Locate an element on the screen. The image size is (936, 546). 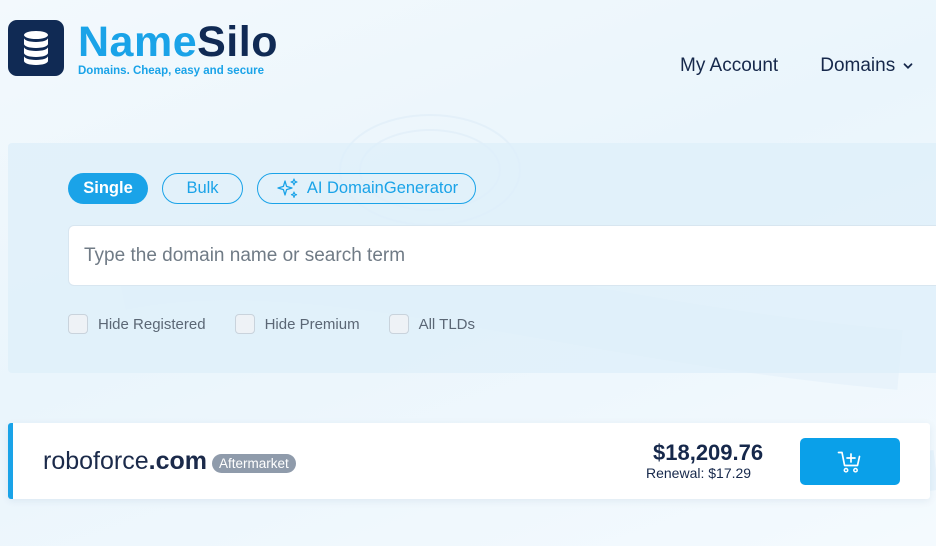
brand-logo: NameSilo Domains. Cheap, easy and secure is located at coordinates (143, 48).